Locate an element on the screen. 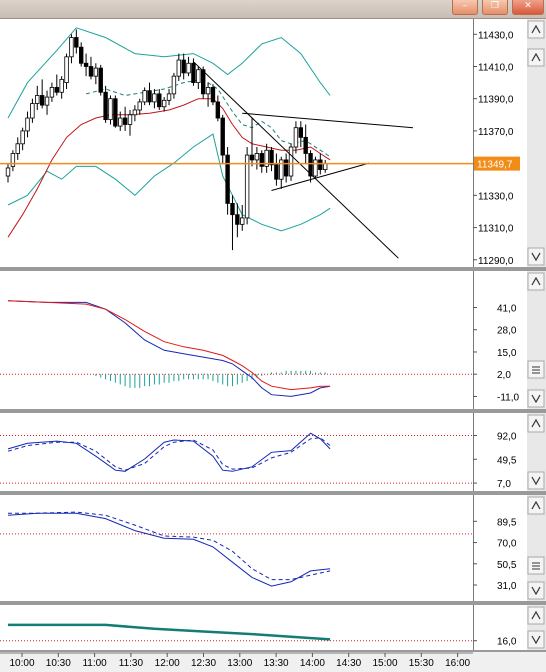 The image size is (546, 672). oscillator-3-scroll-down-button is located at coordinates (536, 639).